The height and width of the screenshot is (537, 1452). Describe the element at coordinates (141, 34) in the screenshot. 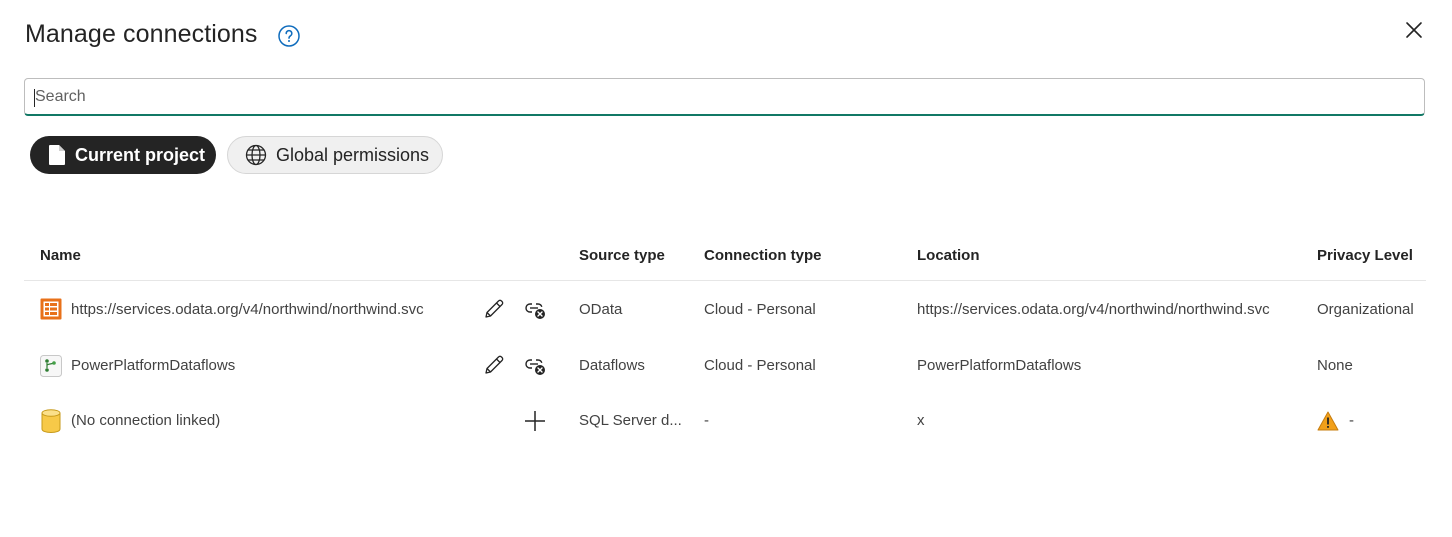

I see `dialog-title: Manage connections` at that location.